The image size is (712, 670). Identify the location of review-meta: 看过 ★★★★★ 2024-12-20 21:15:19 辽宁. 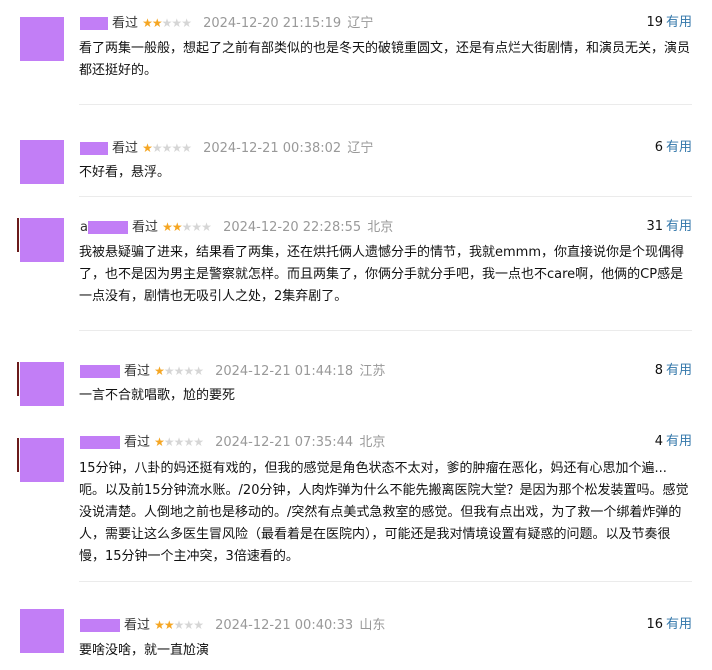
(226, 23).